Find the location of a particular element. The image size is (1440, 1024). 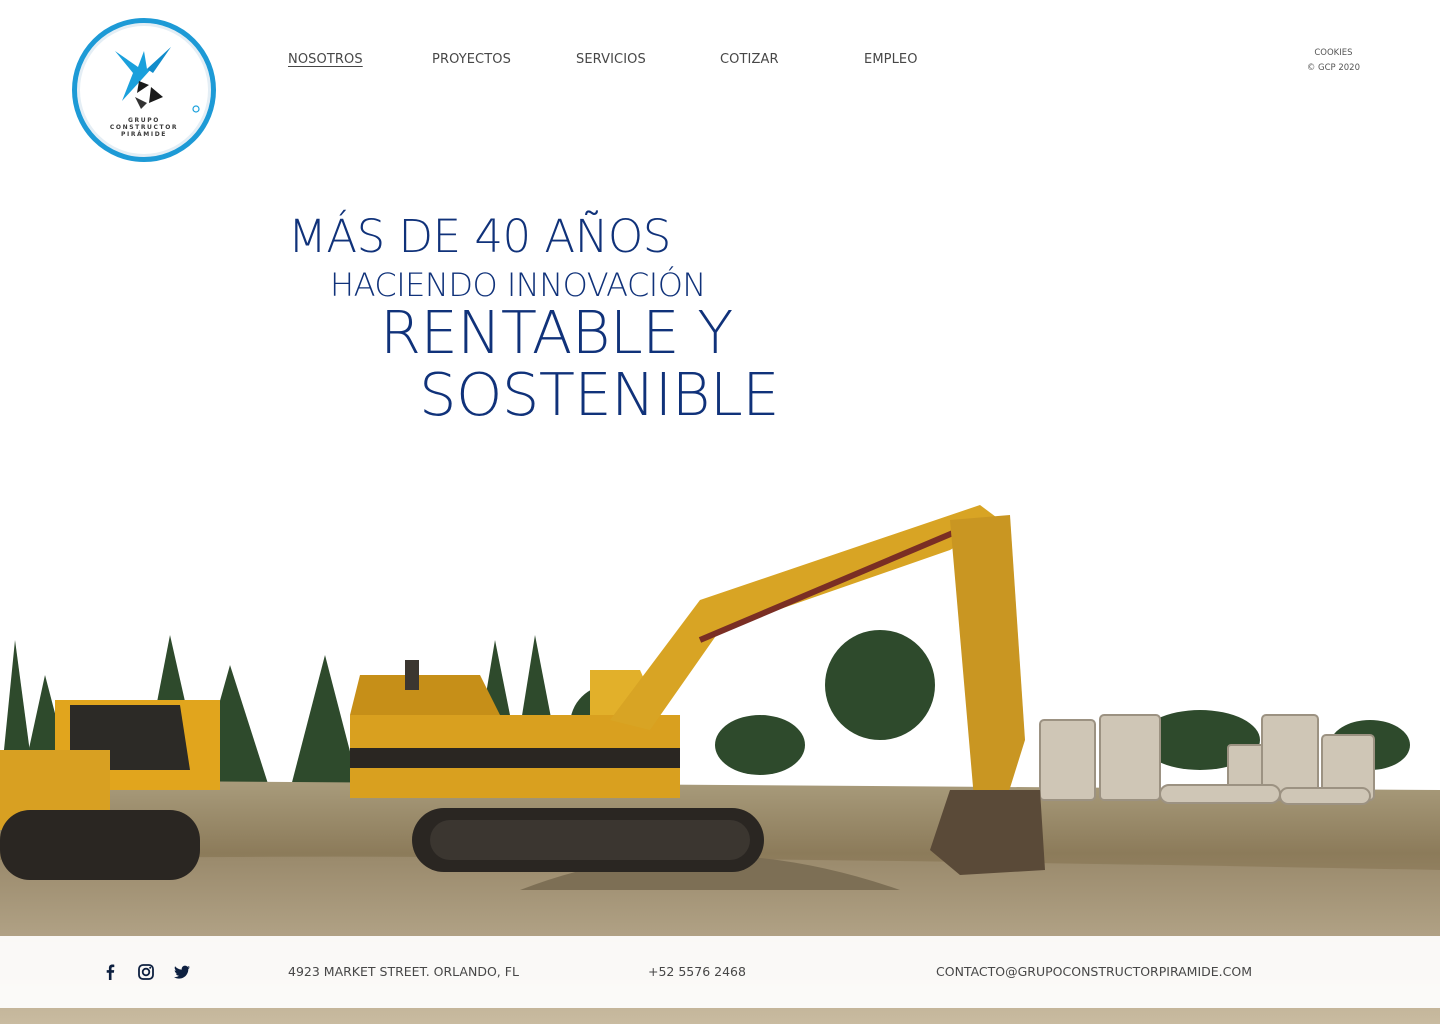

headline-line-3: RENTABLE Y is located at coordinates (556, 332).